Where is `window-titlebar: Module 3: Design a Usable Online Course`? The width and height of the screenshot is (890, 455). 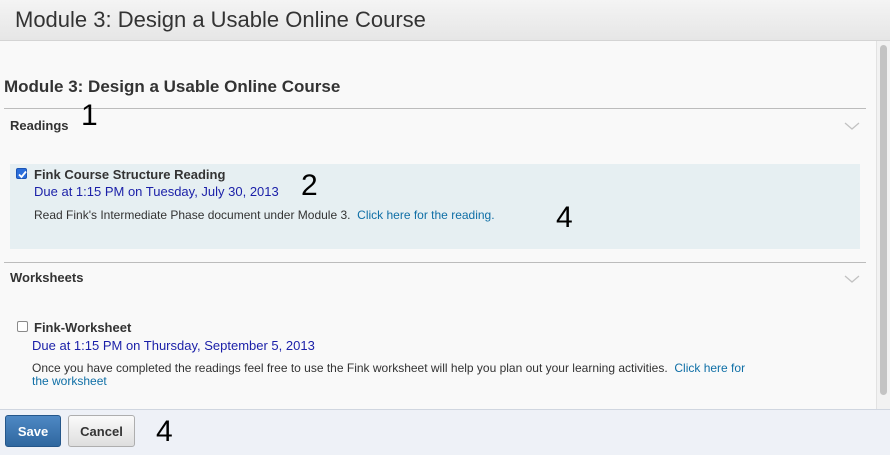
window-titlebar: Module 3: Design a Usable Online Course is located at coordinates (445, 20).